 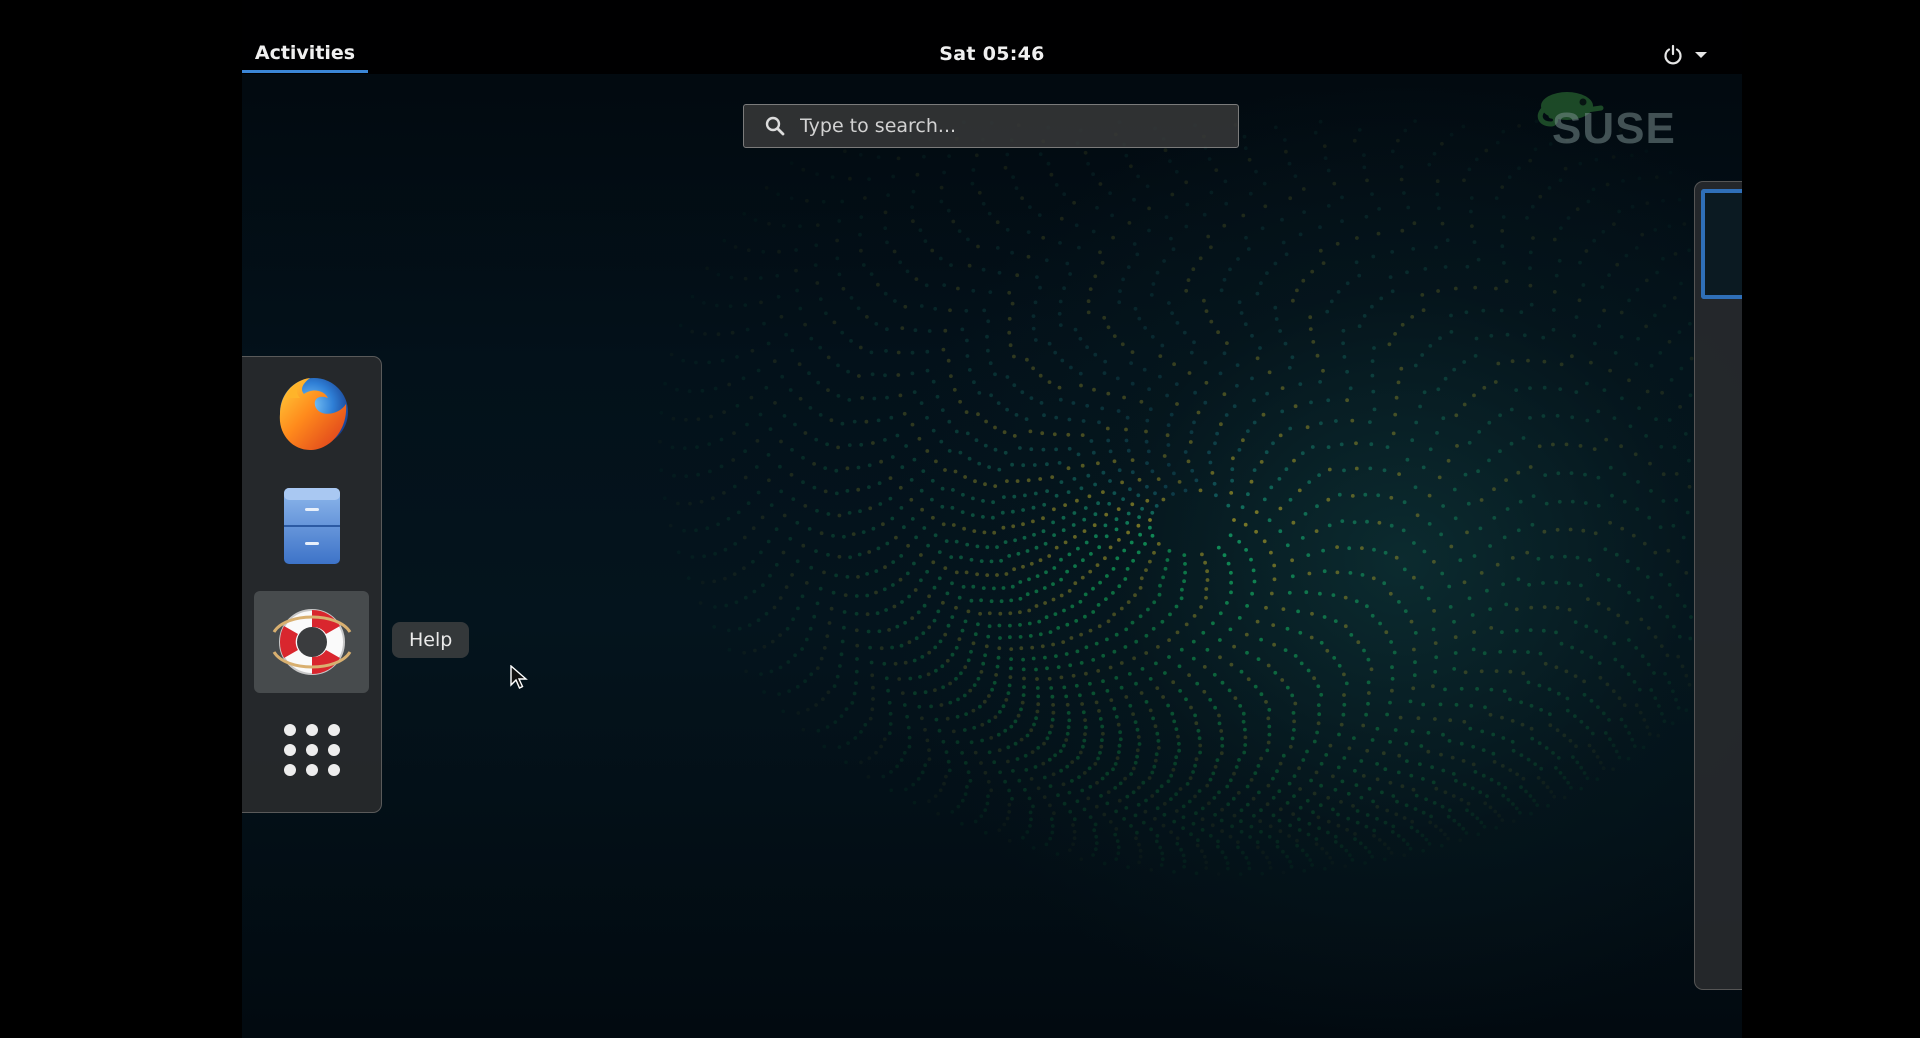 I want to click on system-menu, so click(x=1692, y=55).